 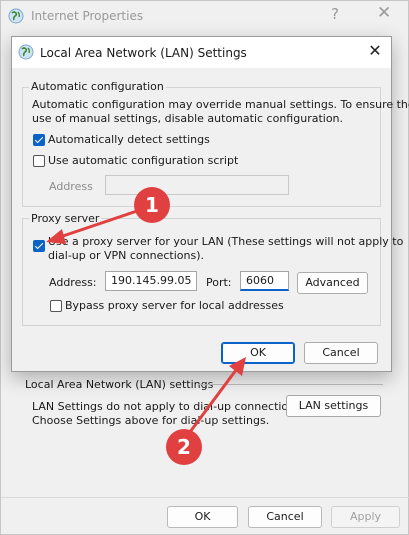 I want to click on arrow-2-head, so click(x=237, y=366).